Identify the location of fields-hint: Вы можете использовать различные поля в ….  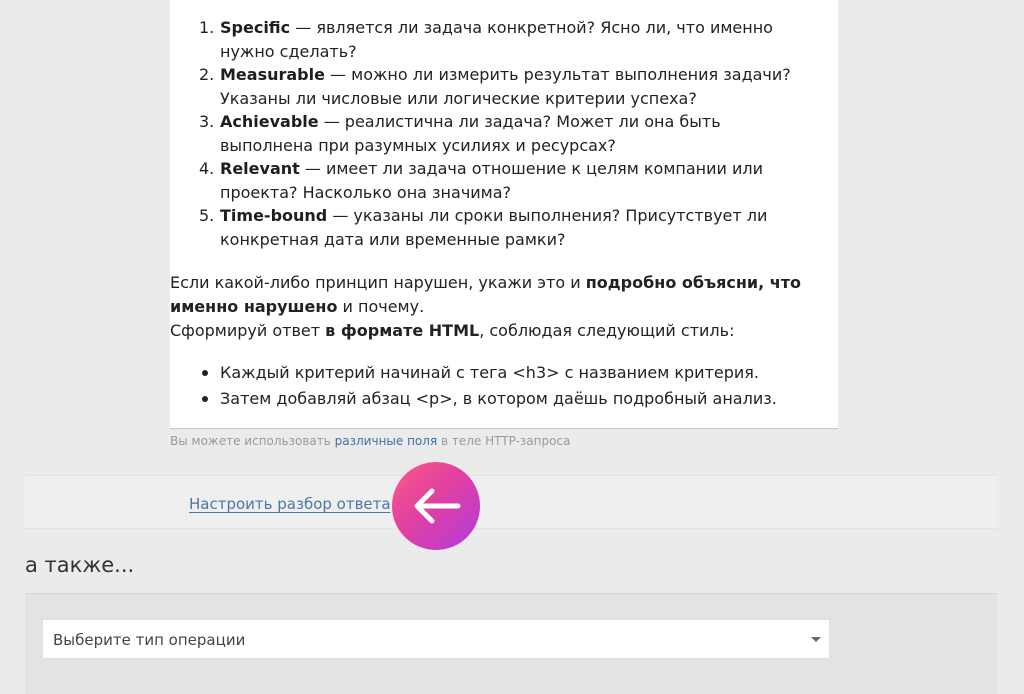
(370, 441).